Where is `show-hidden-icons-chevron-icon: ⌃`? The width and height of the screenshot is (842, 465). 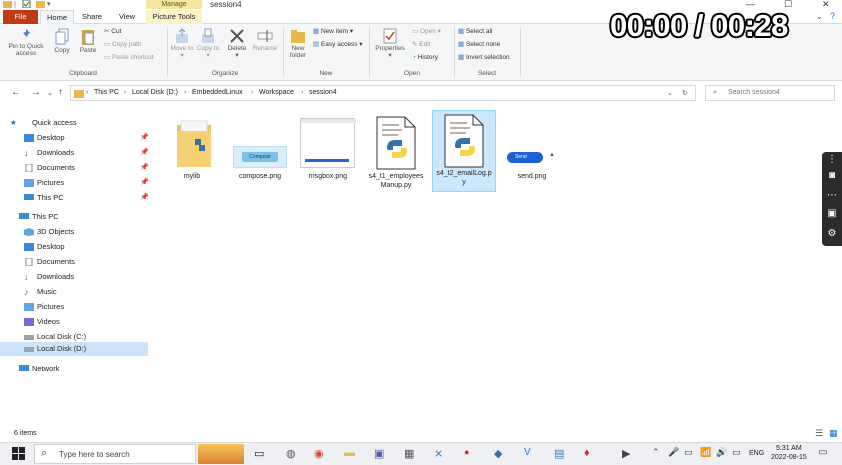
show-hidden-icons-chevron-icon: ⌃ is located at coordinates (659, 454).